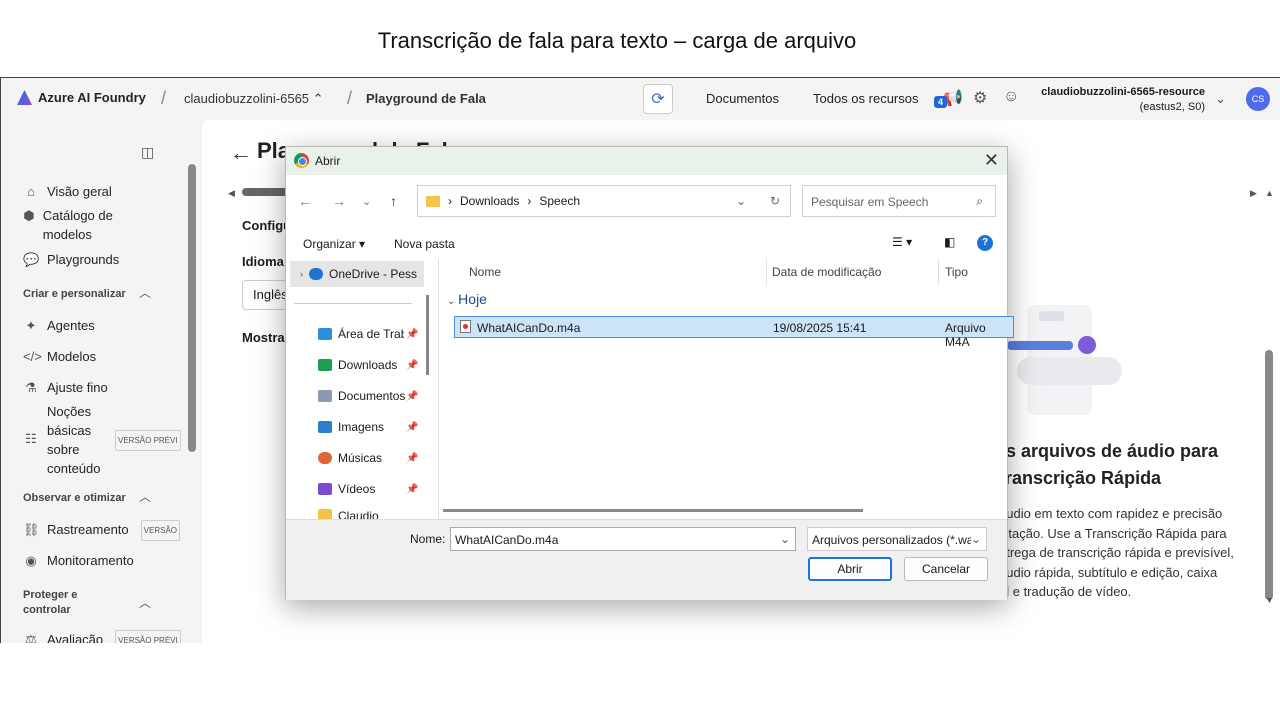 Image resolution: width=1280 pixels, height=720 pixels. What do you see at coordinates (489, 201) in the screenshot?
I see `breadcrumb-downloads: Downloads` at bounding box center [489, 201].